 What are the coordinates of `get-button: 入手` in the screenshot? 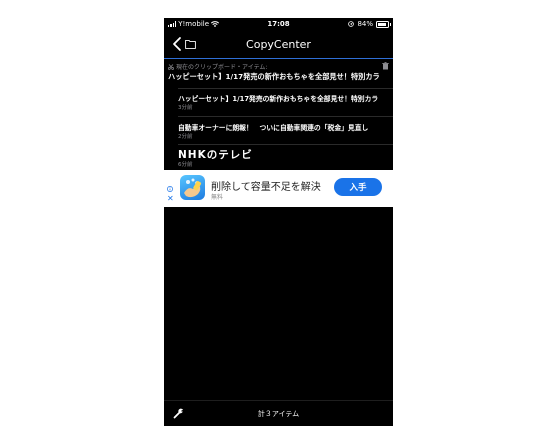 It's located at (358, 187).